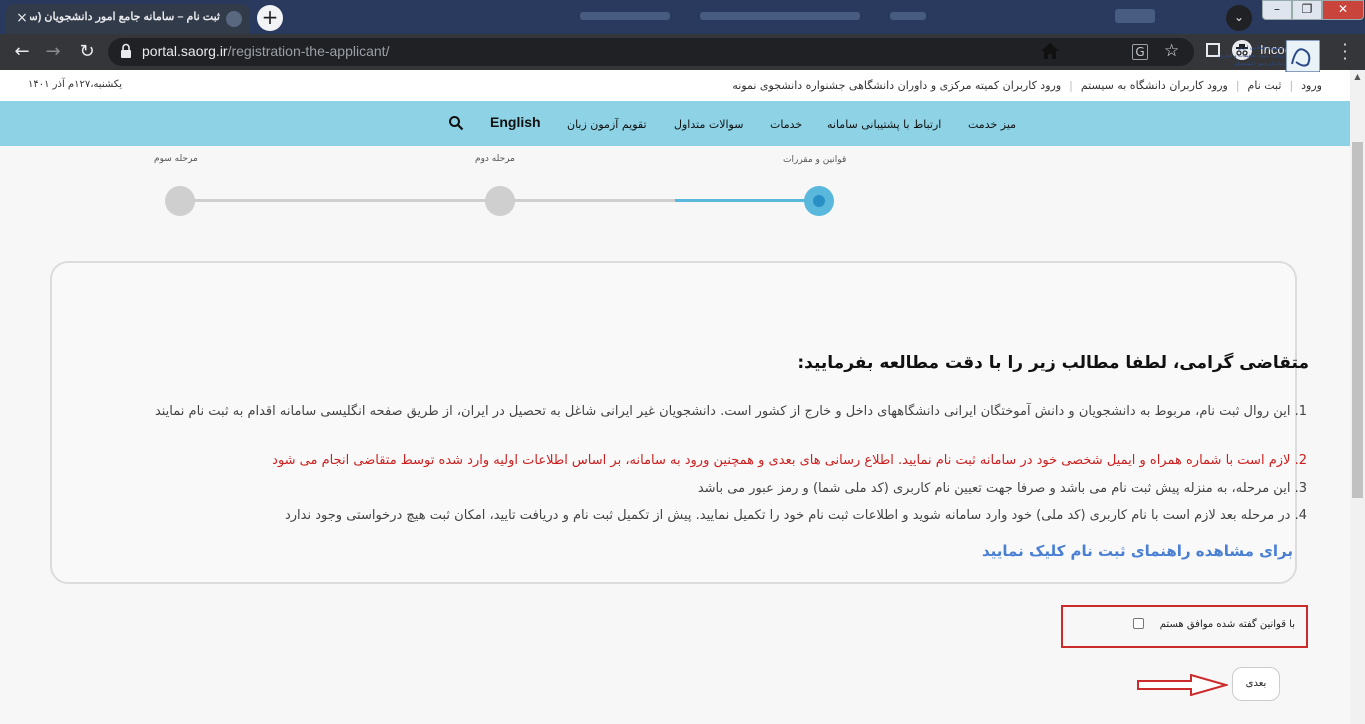  Describe the element at coordinates (1239, 18) in the screenshot. I see `tab-search-icon: ⌄` at that location.